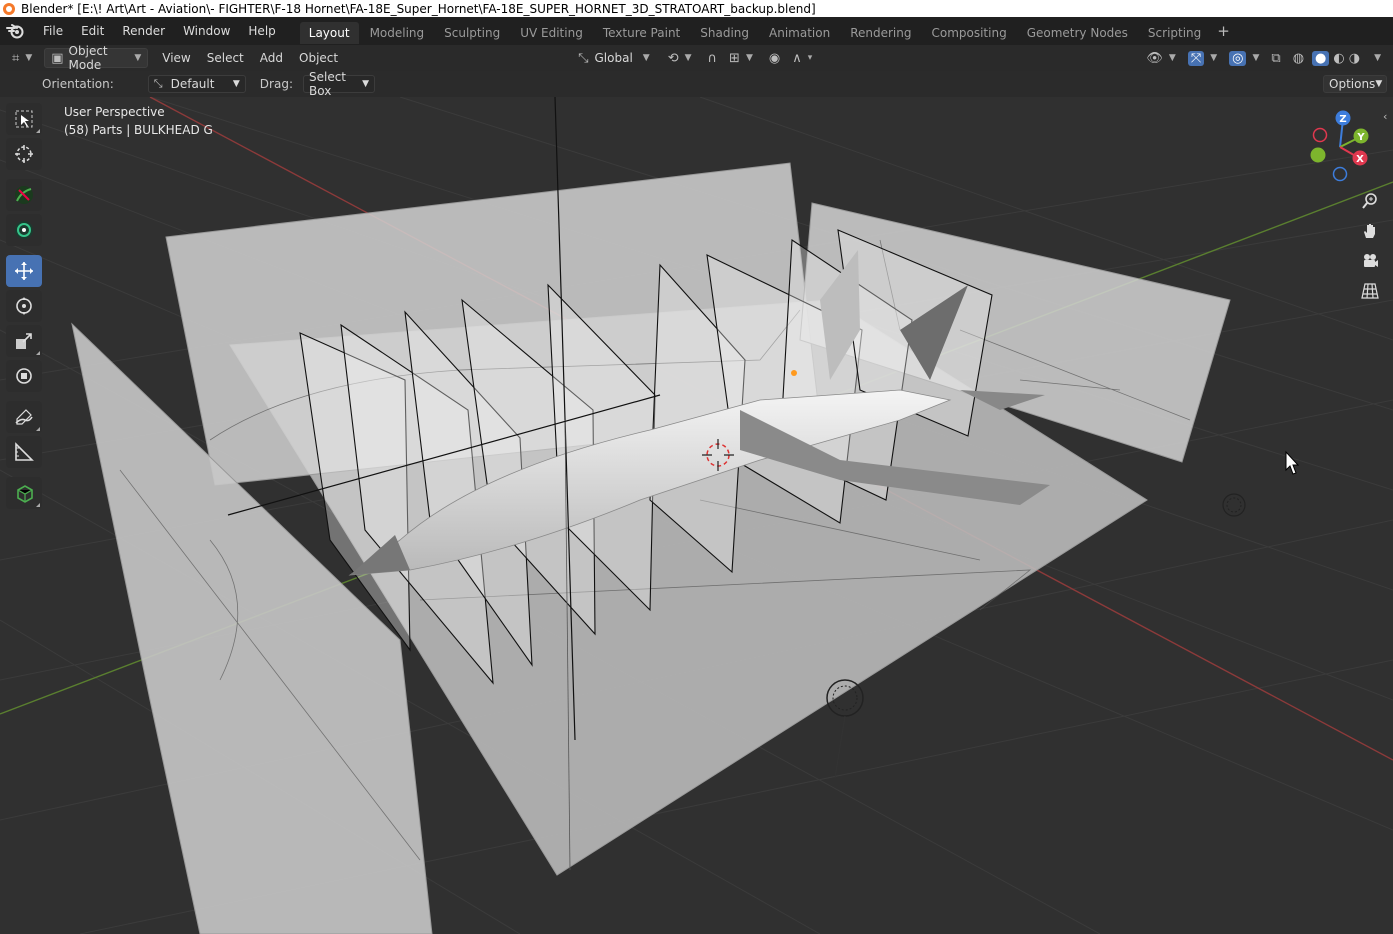 The image size is (1393, 934). Describe the element at coordinates (724, 33) in the screenshot. I see `tab-shading: Shading` at that location.